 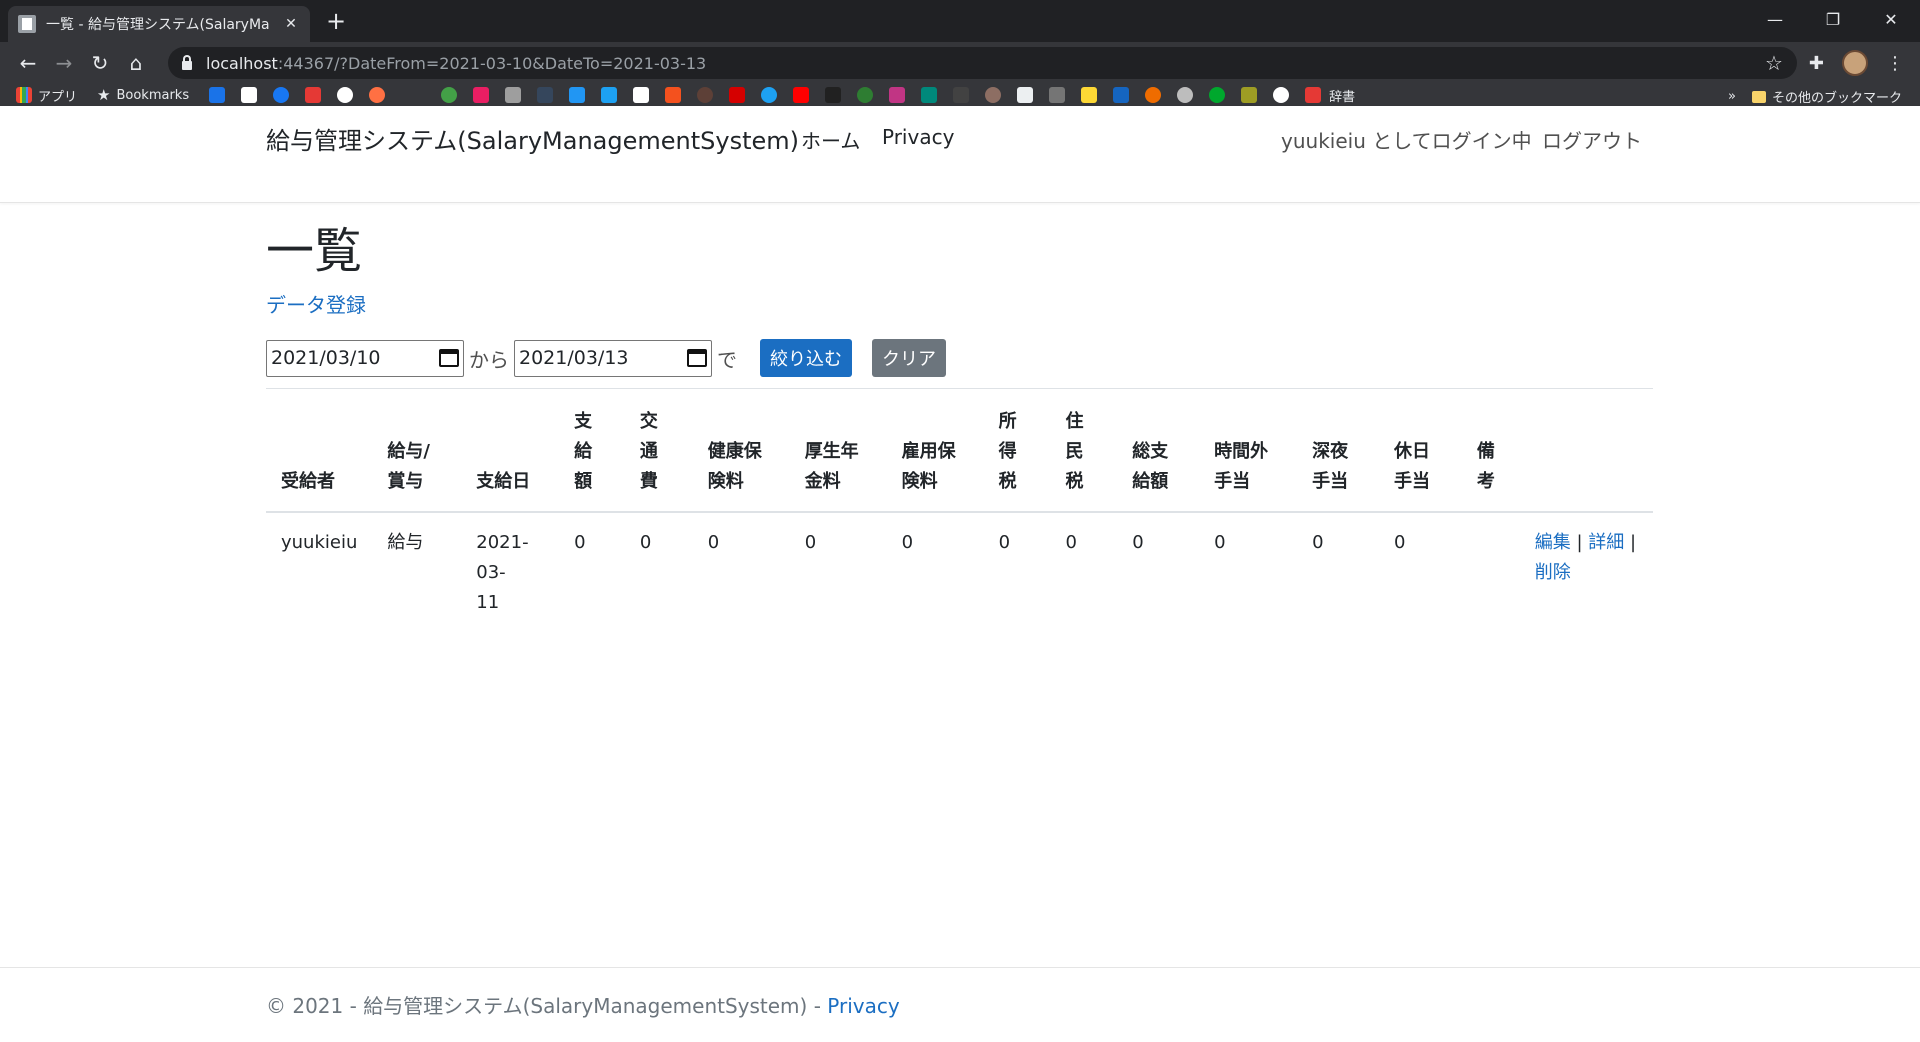 I want to click on new-tab-icon: +, so click(x=336, y=21).